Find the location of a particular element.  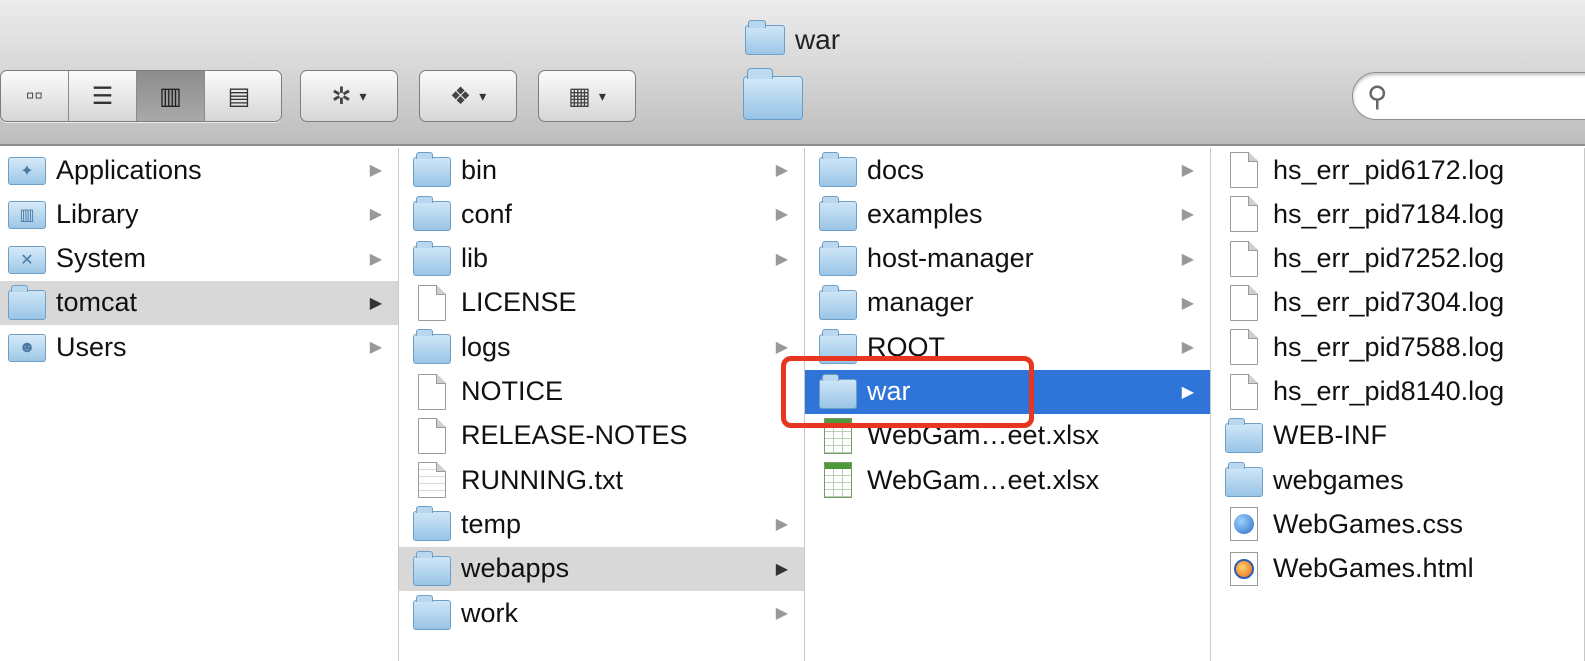

file-row: ✕ System ▶ is located at coordinates (199, 259).